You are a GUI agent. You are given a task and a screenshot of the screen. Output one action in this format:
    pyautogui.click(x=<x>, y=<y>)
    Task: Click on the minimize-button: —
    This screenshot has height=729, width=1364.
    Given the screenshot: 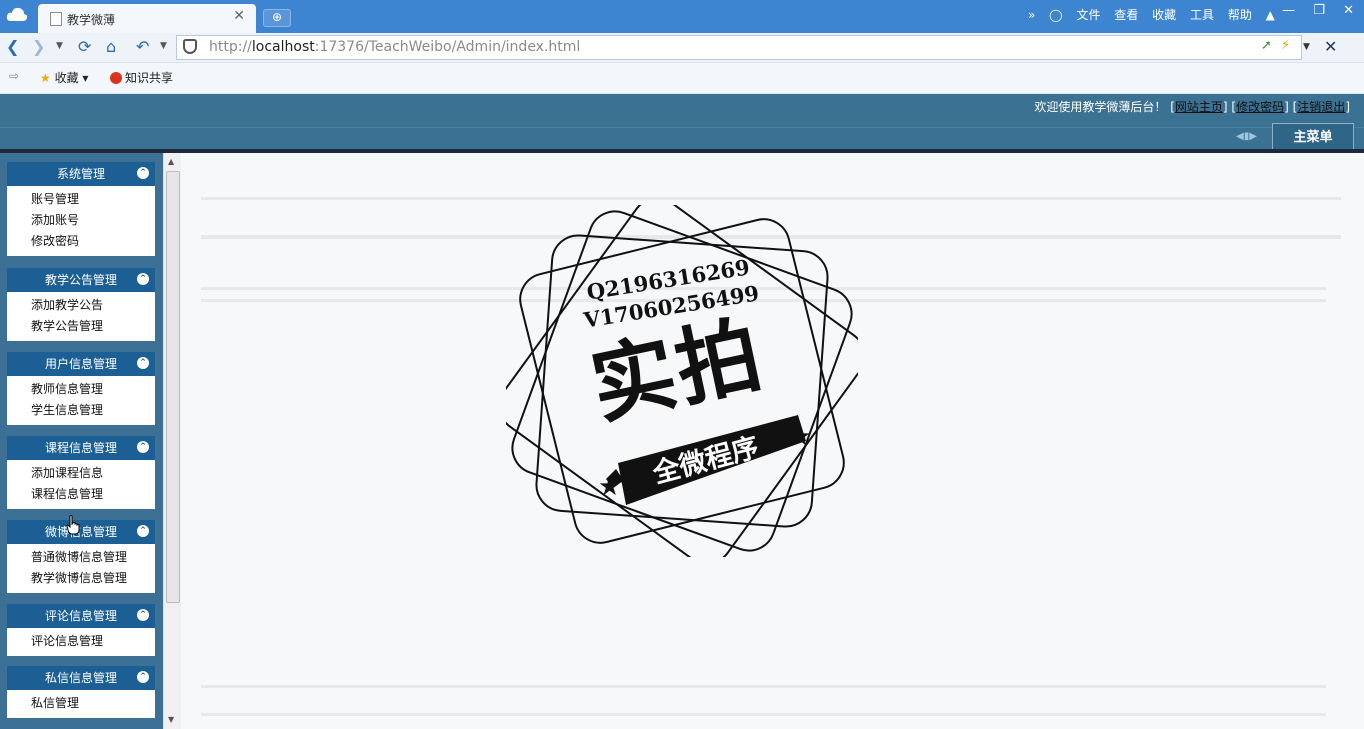 What is the action you would take?
    pyautogui.click(x=1288, y=10)
    